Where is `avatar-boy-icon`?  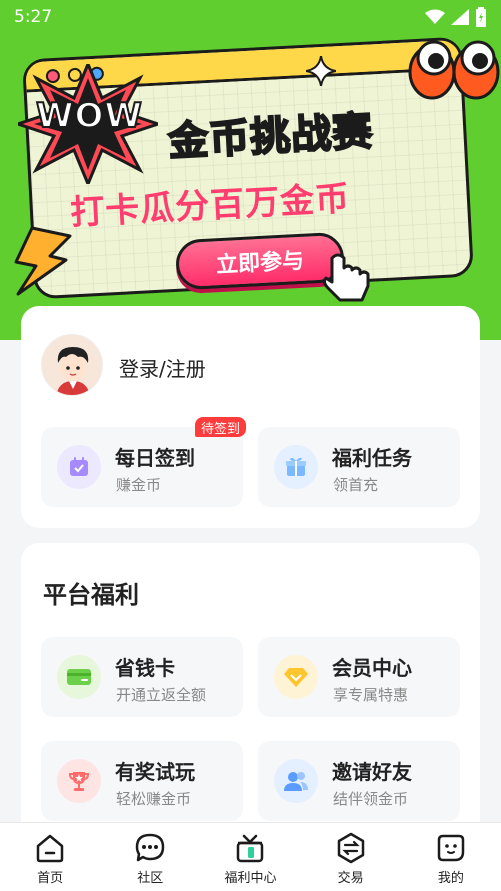
avatar-boy-icon is located at coordinates (72, 365).